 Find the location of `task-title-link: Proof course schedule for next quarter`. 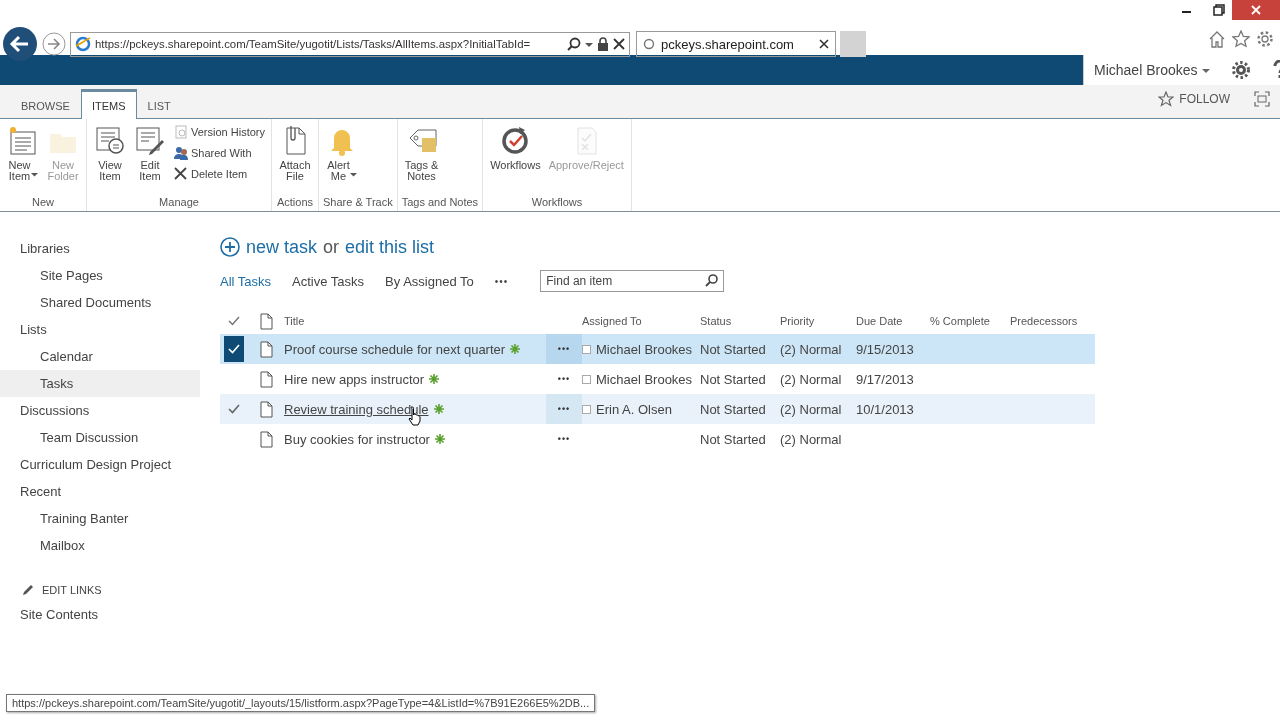

task-title-link: Proof course schedule for next quarter is located at coordinates (395, 349).